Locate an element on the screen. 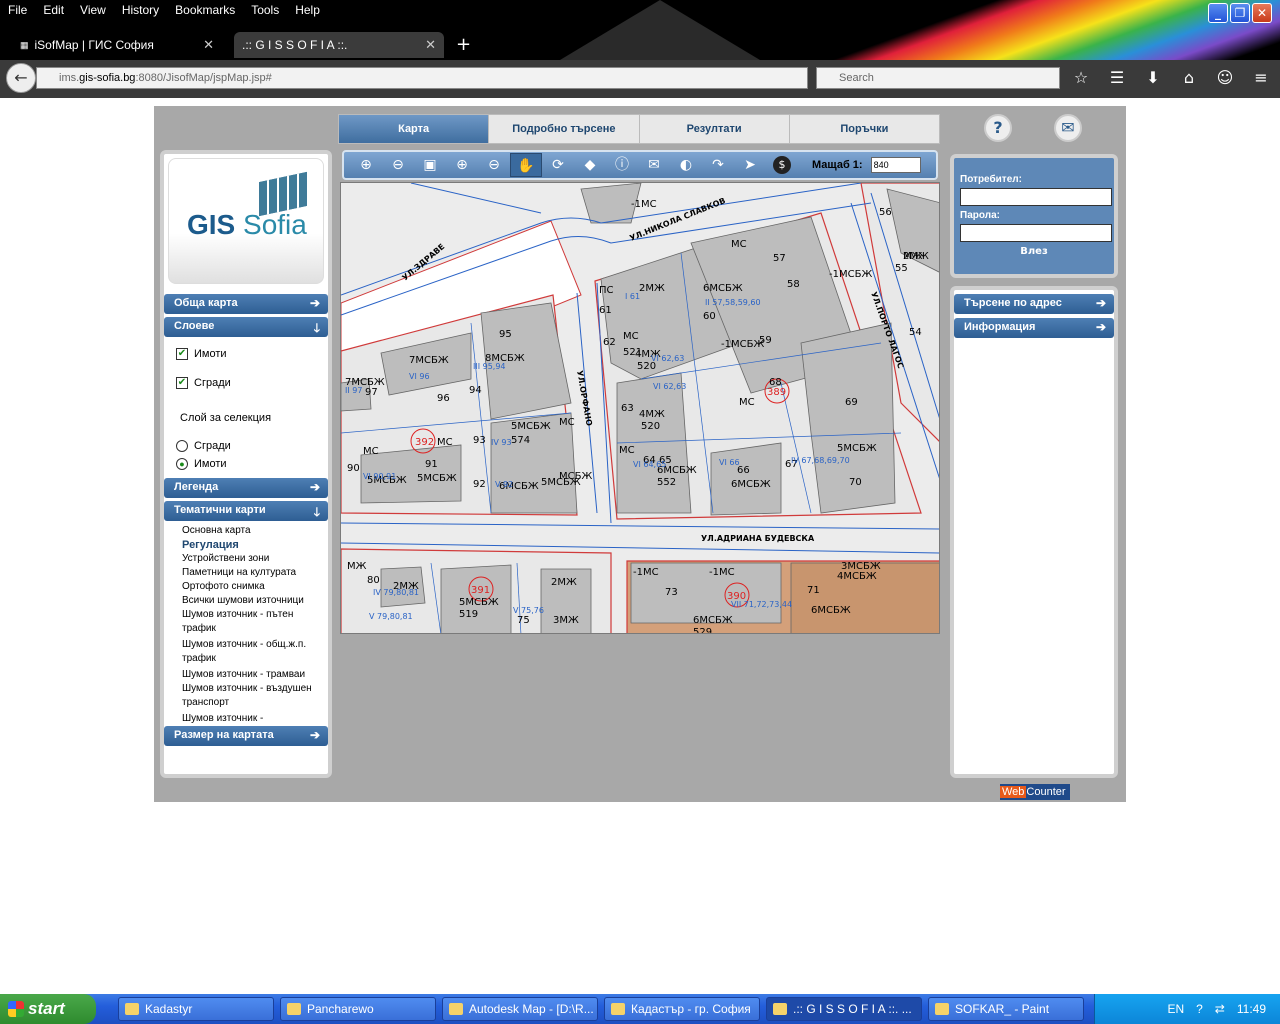  task-kadastyr: Kadastyr is located at coordinates (196, 1009).